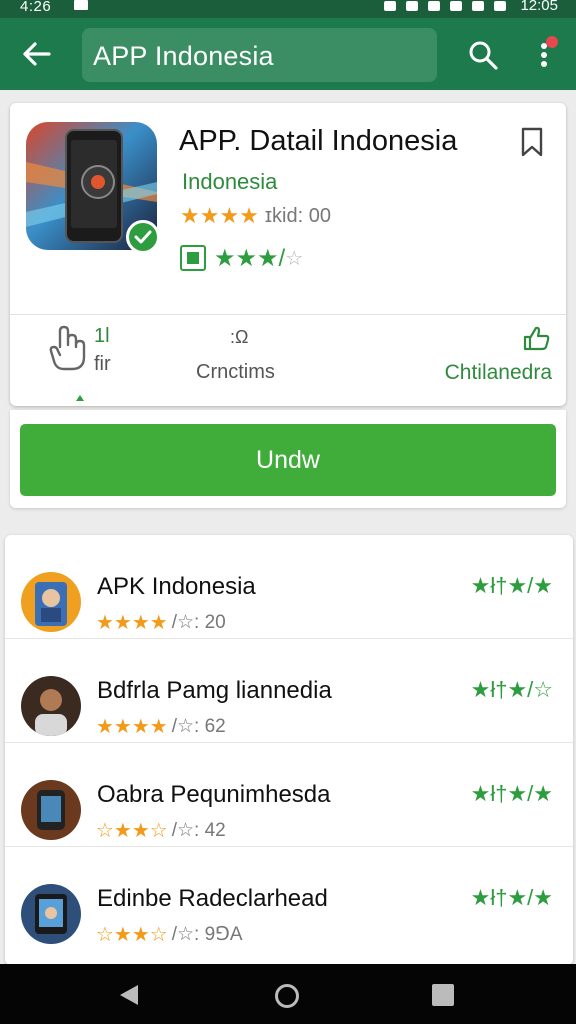  I want to click on item-rating: ☆★★☆ /☆: 9⅁A, so click(169, 934).